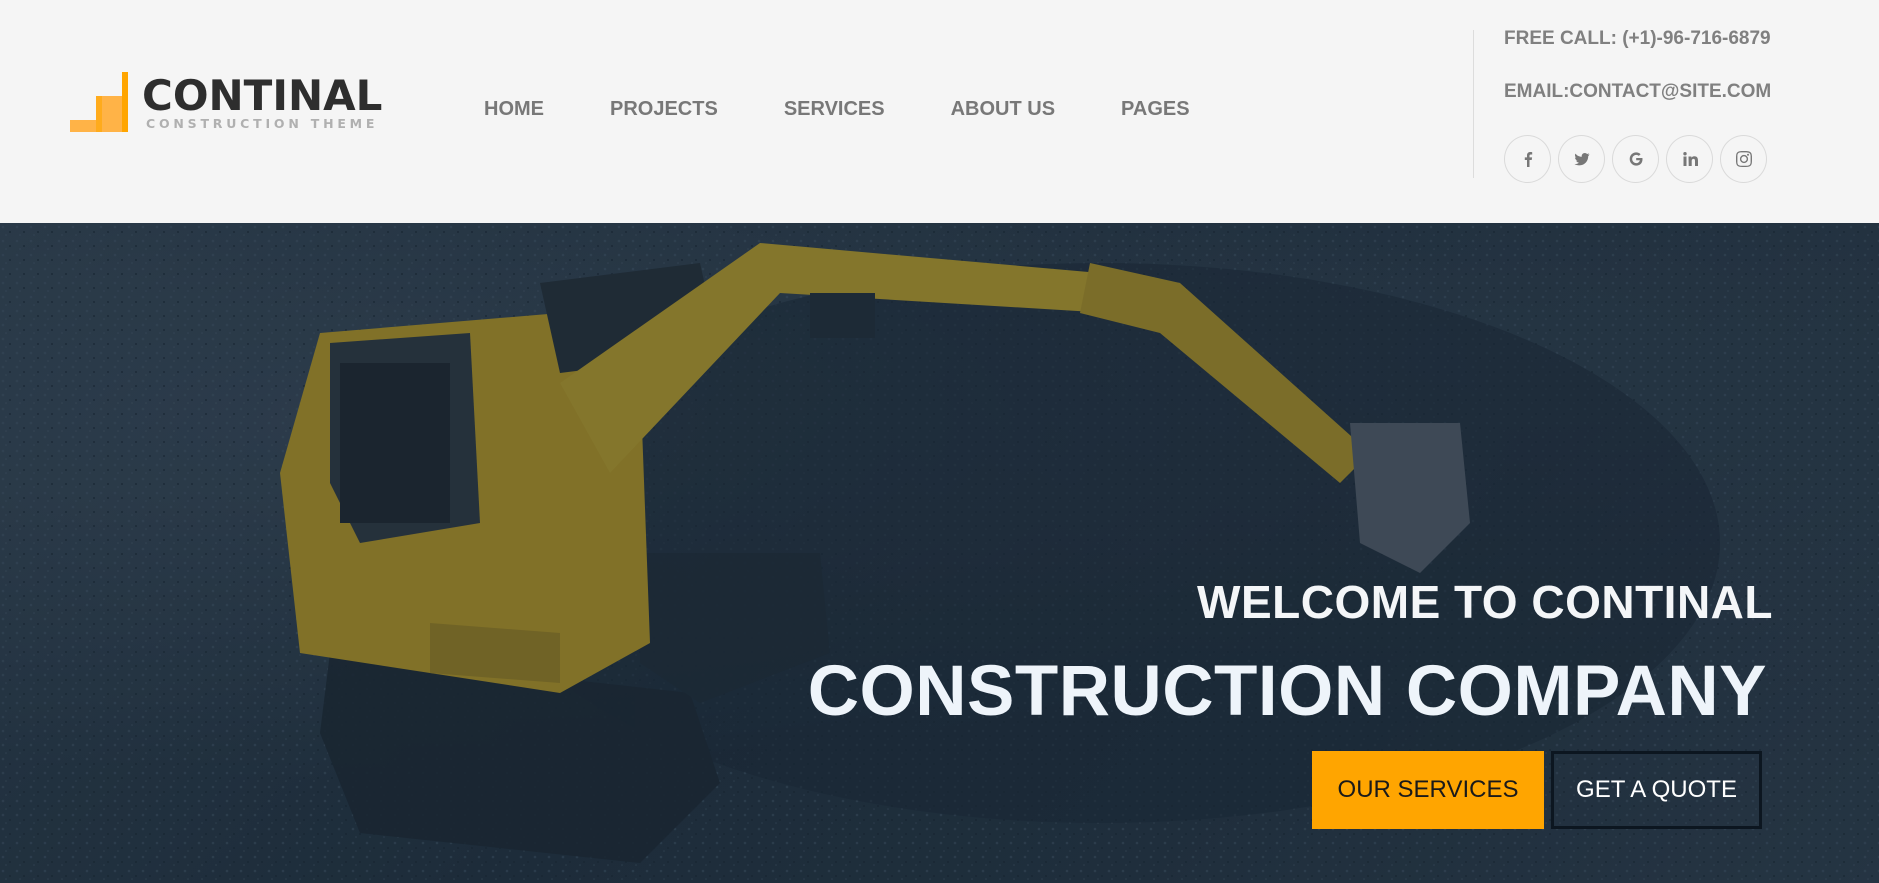  What do you see at coordinates (514, 109) in the screenshot?
I see `nav-item-home: HOME` at bounding box center [514, 109].